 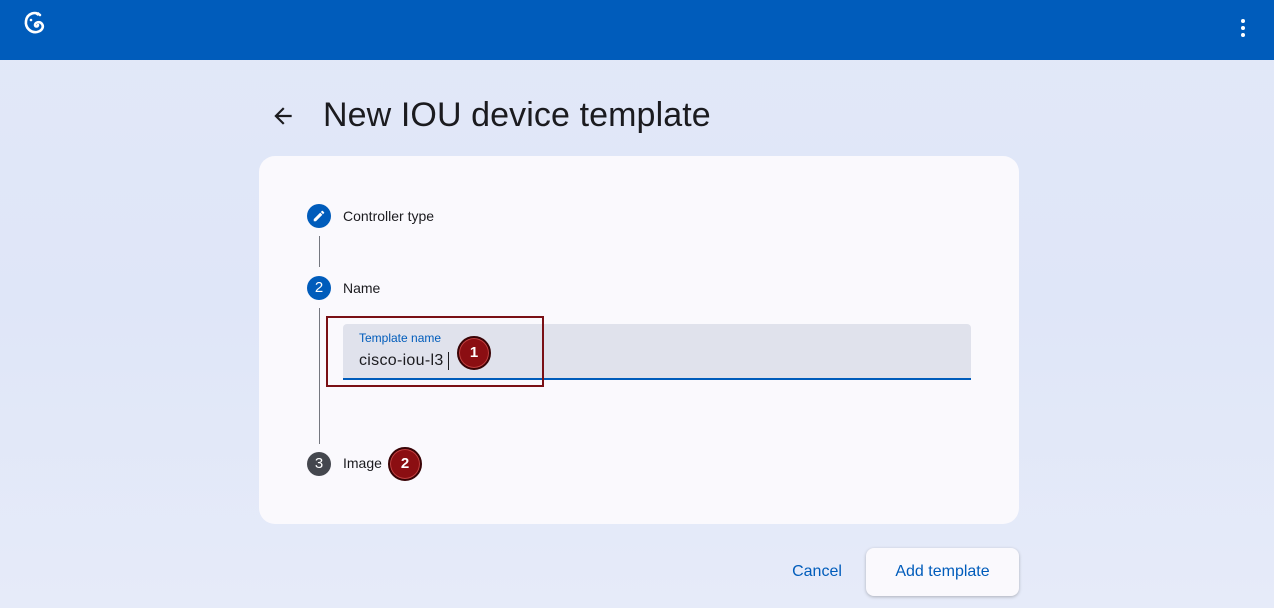 What do you see at coordinates (817, 572) in the screenshot?
I see `cancel-button: Cancel` at bounding box center [817, 572].